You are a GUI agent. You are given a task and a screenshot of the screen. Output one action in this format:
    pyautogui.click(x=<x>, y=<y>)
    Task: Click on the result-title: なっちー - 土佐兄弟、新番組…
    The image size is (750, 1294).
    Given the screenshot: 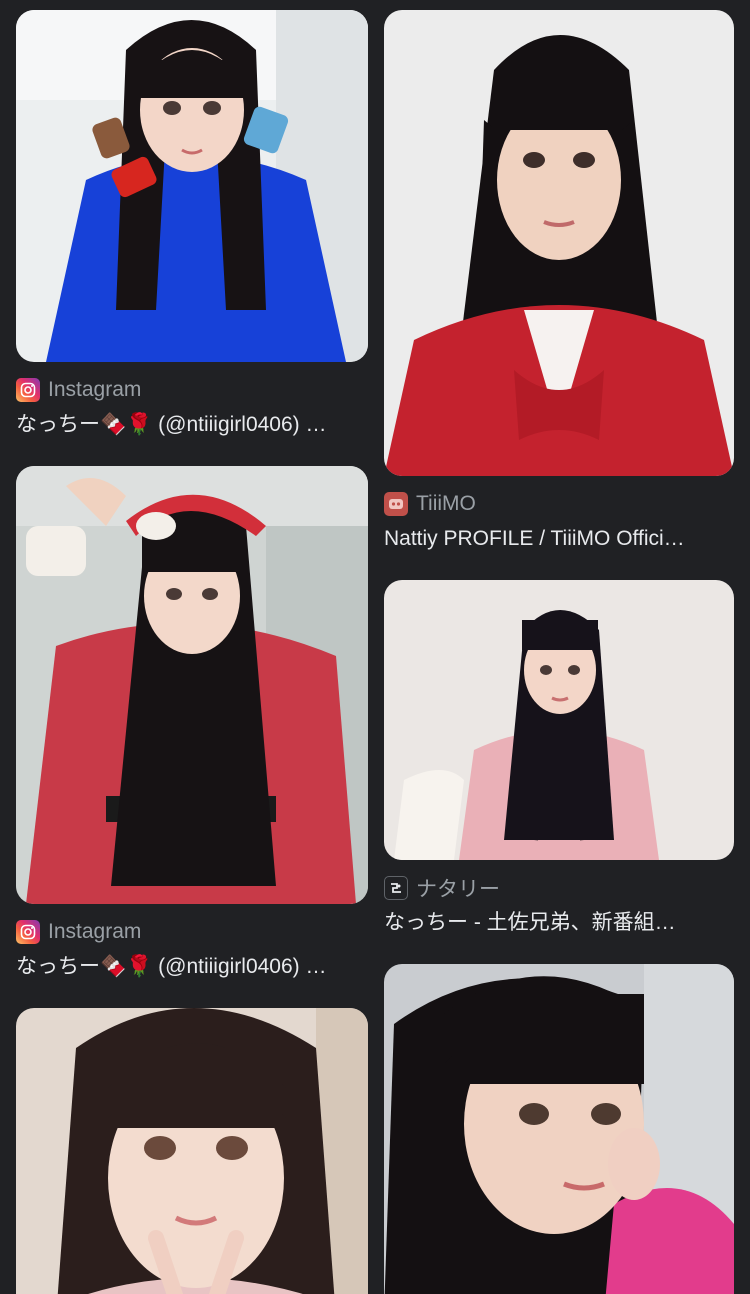 What is the action you would take?
    pyautogui.click(x=559, y=923)
    